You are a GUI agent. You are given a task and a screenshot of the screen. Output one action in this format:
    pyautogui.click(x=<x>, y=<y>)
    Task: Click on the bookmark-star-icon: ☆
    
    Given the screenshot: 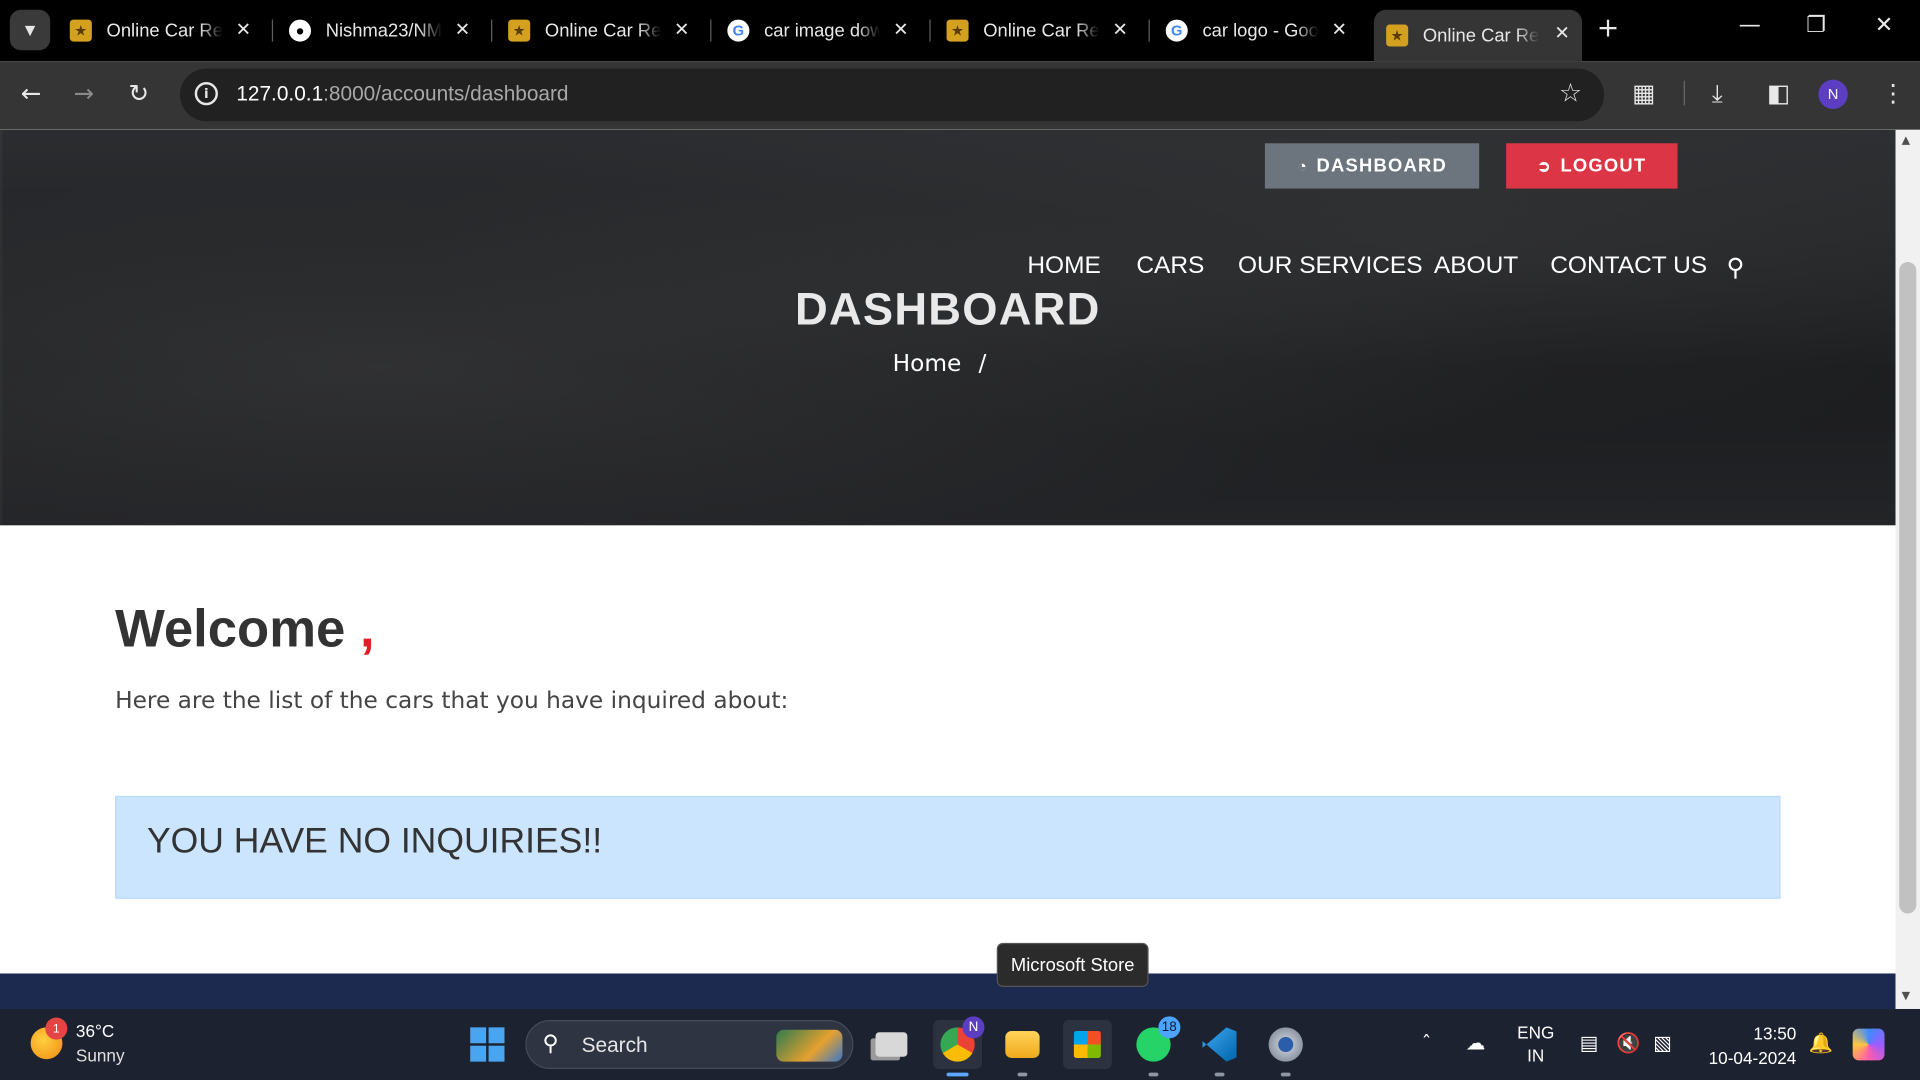 What is the action you would take?
    pyautogui.click(x=1570, y=92)
    